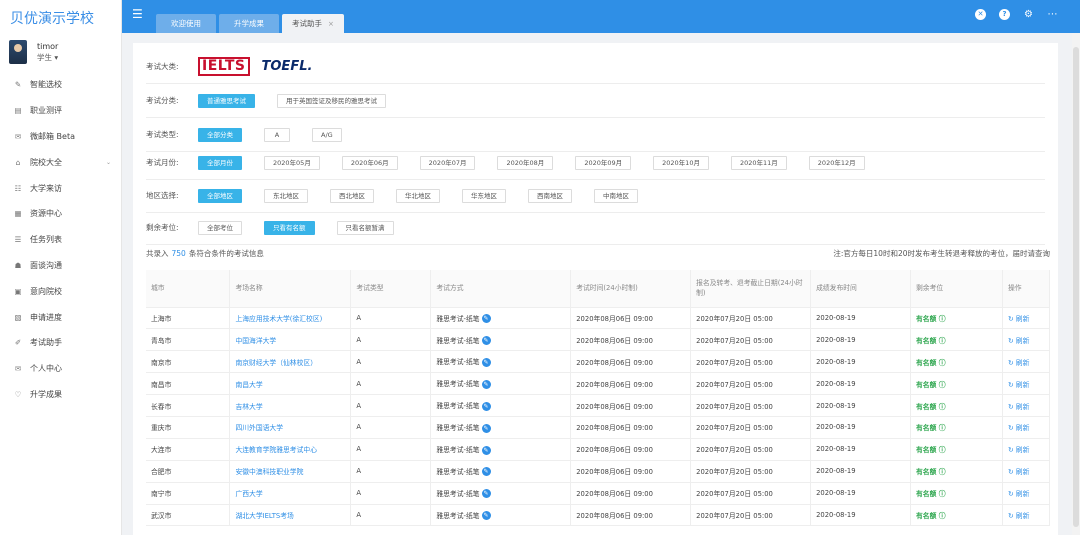 This screenshot has width=1080, height=535. I want to click on region-option: 东北地区, so click(286, 195).